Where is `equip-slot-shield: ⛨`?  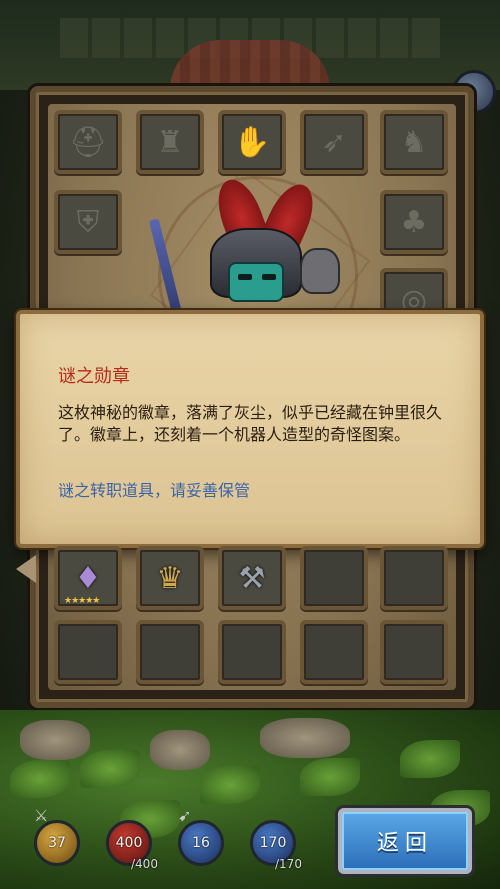
equip-slot-shield: ⛨ is located at coordinates (88, 222).